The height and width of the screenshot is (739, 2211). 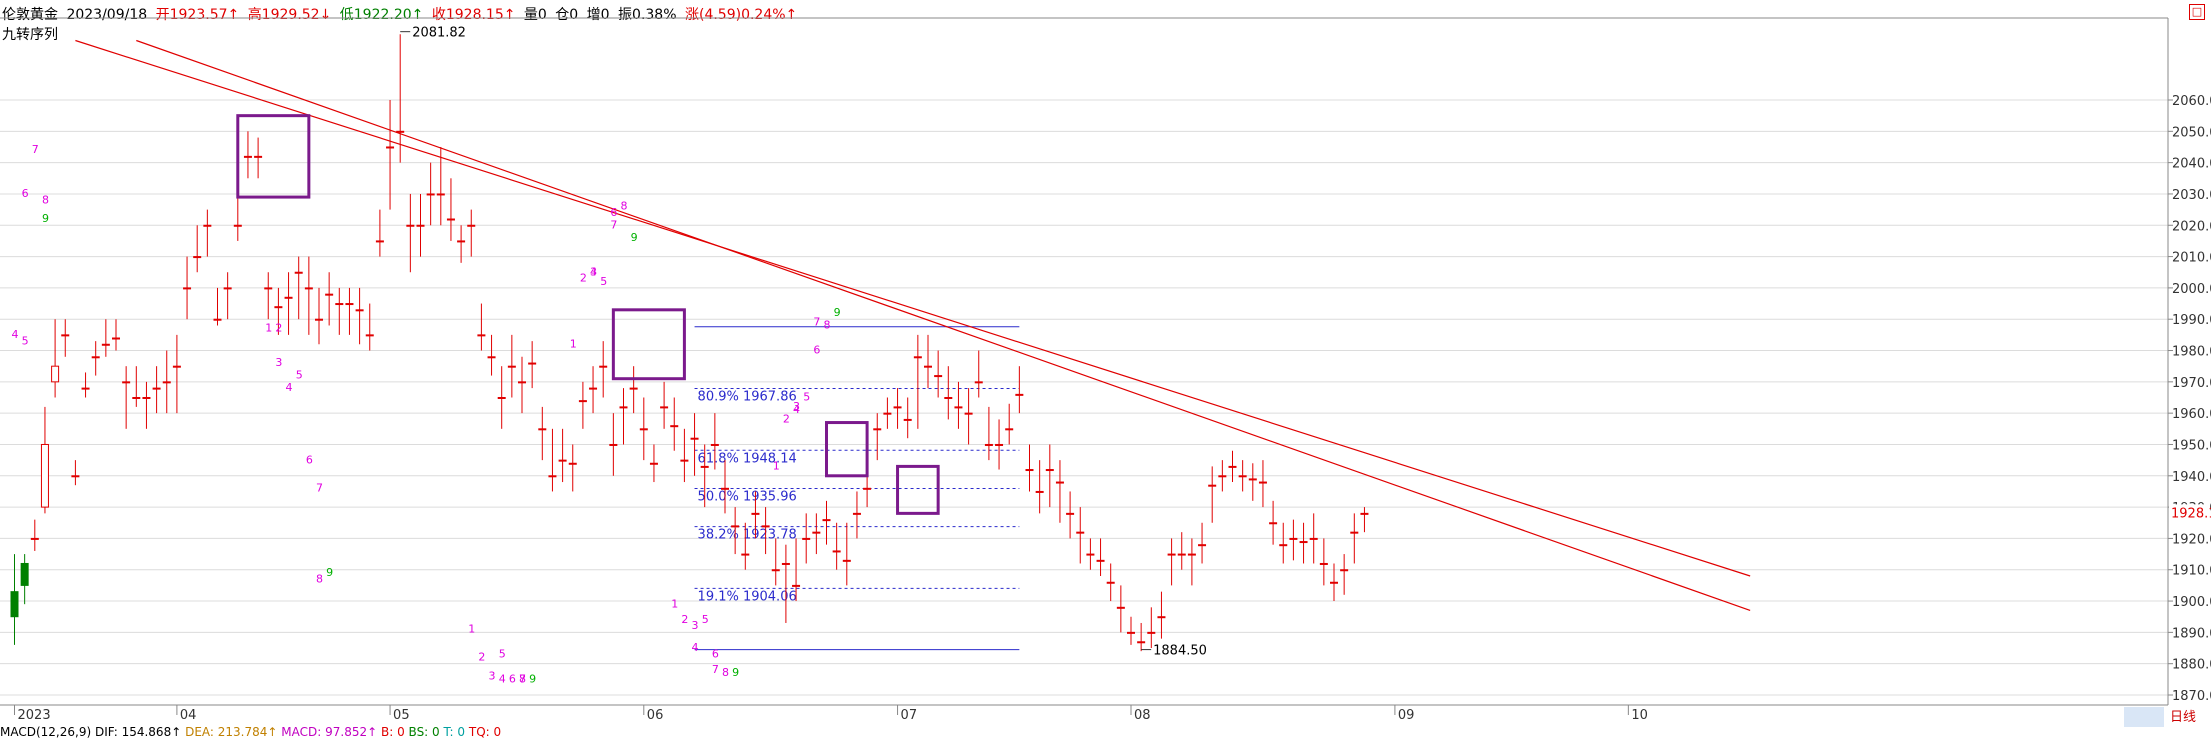 I want to click on price-annotation: 1884.50, so click(x=1180, y=651).